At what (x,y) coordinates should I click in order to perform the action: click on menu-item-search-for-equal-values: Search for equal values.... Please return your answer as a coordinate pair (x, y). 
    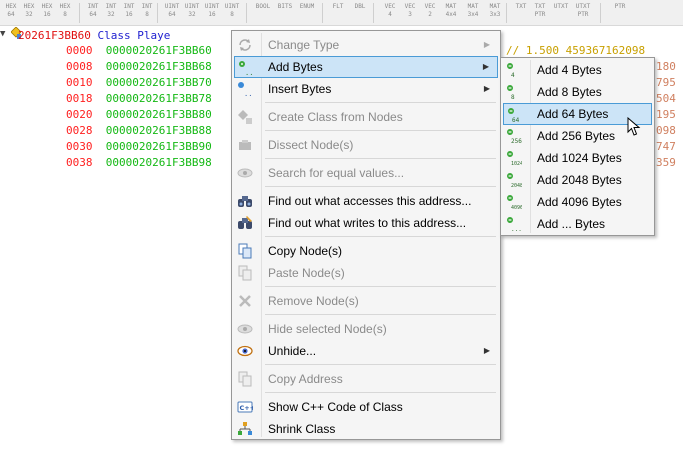
    Looking at the image, I should click on (366, 173).